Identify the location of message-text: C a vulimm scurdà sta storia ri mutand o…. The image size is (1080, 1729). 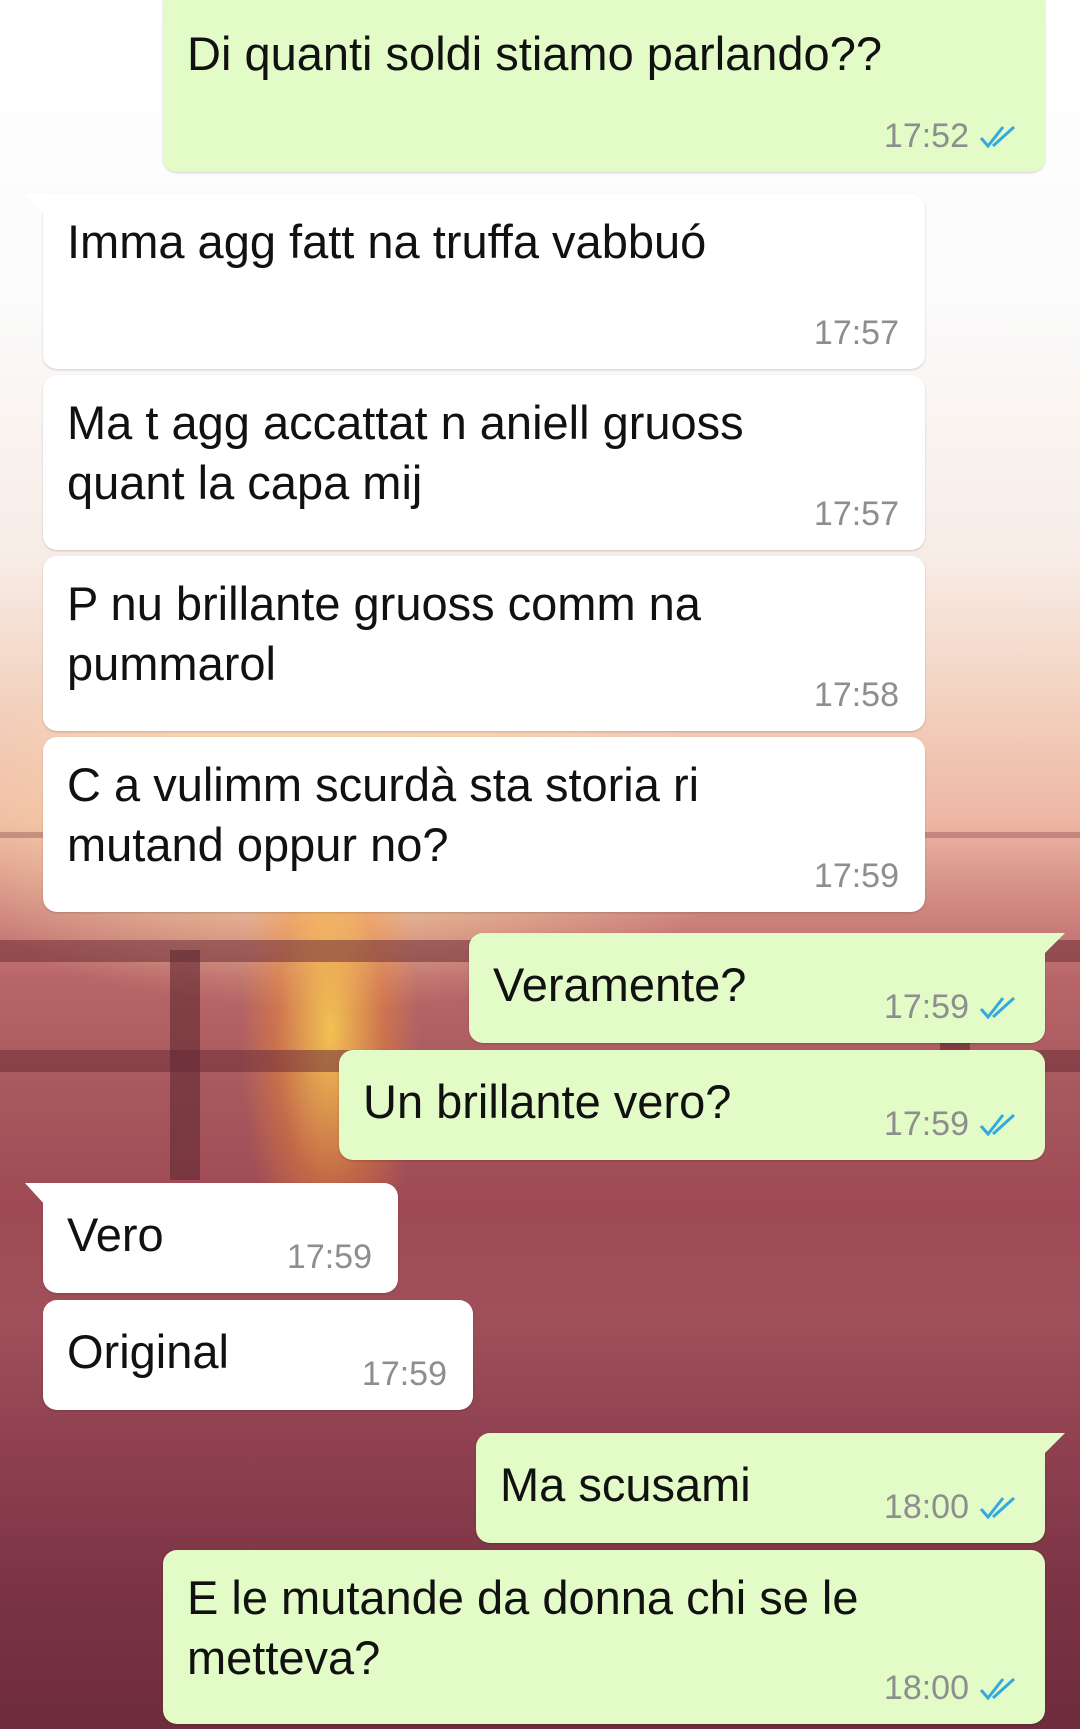
(383, 815).